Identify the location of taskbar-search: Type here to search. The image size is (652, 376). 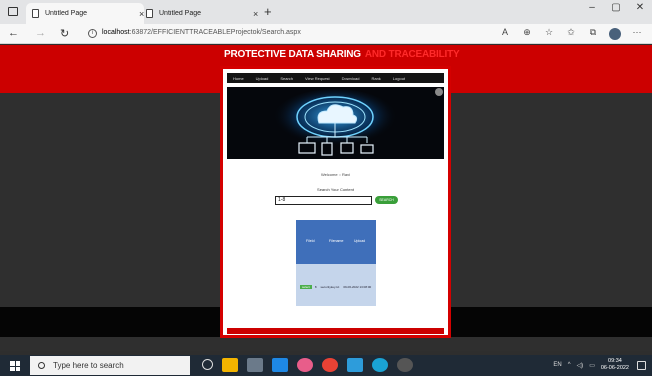
(110, 365).